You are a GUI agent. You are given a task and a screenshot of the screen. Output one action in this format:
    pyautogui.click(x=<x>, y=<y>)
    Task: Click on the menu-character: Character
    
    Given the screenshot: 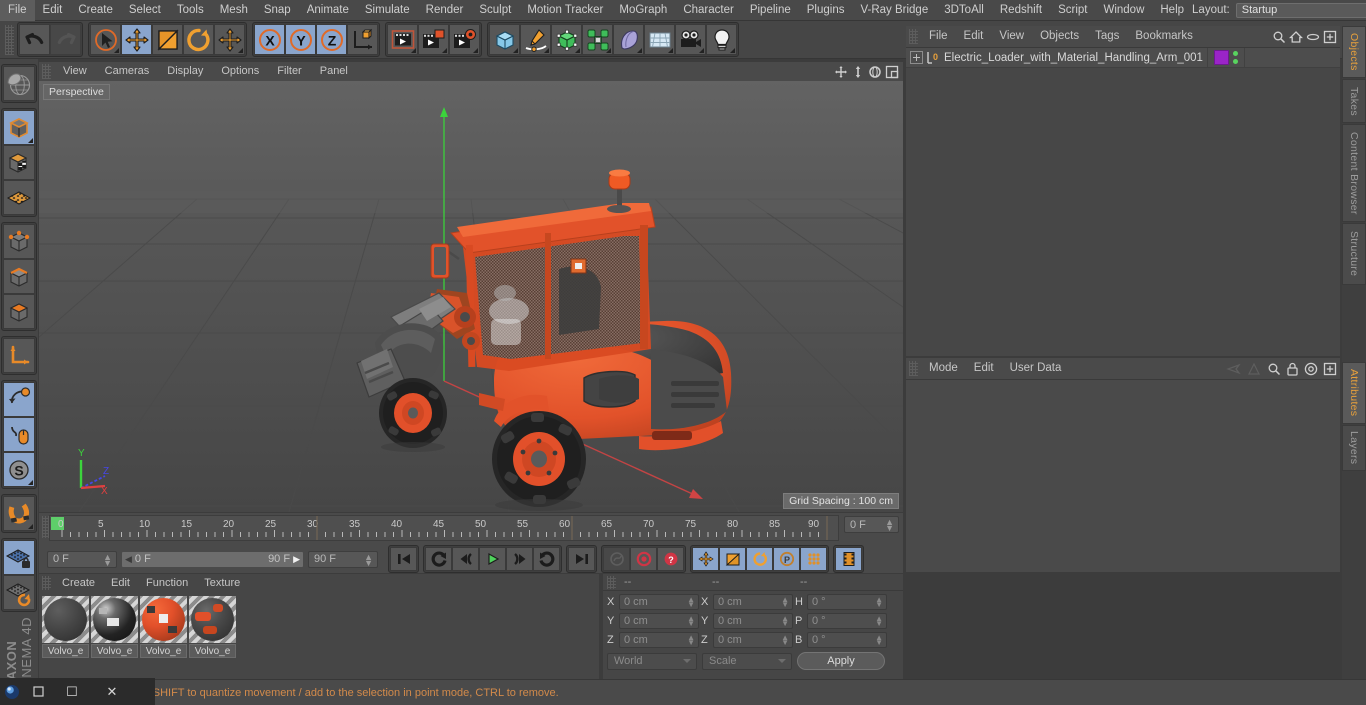 What is the action you would take?
    pyautogui.click(x=708, y=10)
    